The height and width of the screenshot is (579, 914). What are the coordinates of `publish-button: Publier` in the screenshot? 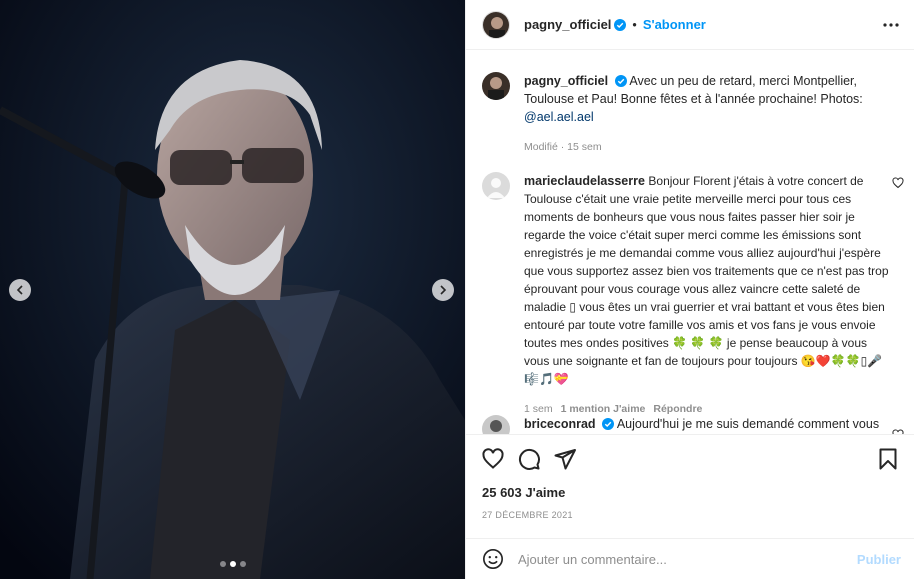 It's located at (879, 559).